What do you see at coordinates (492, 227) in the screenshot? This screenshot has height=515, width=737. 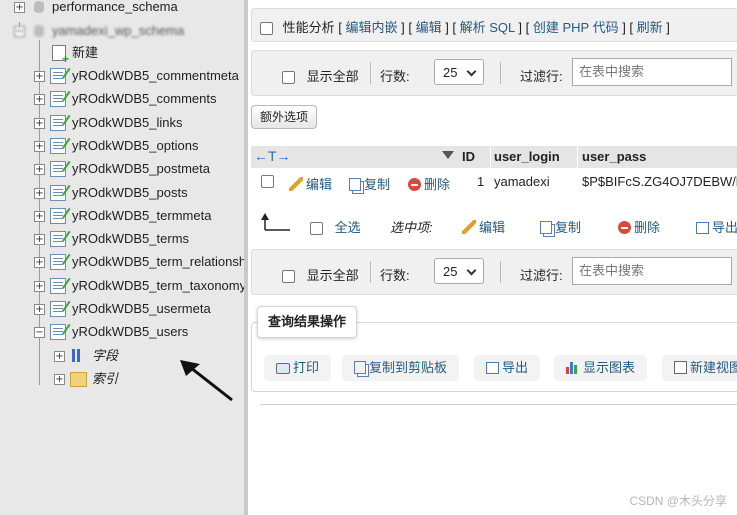 I see `bulk-edit-label: 编辑` at bounding box center [492, 227].